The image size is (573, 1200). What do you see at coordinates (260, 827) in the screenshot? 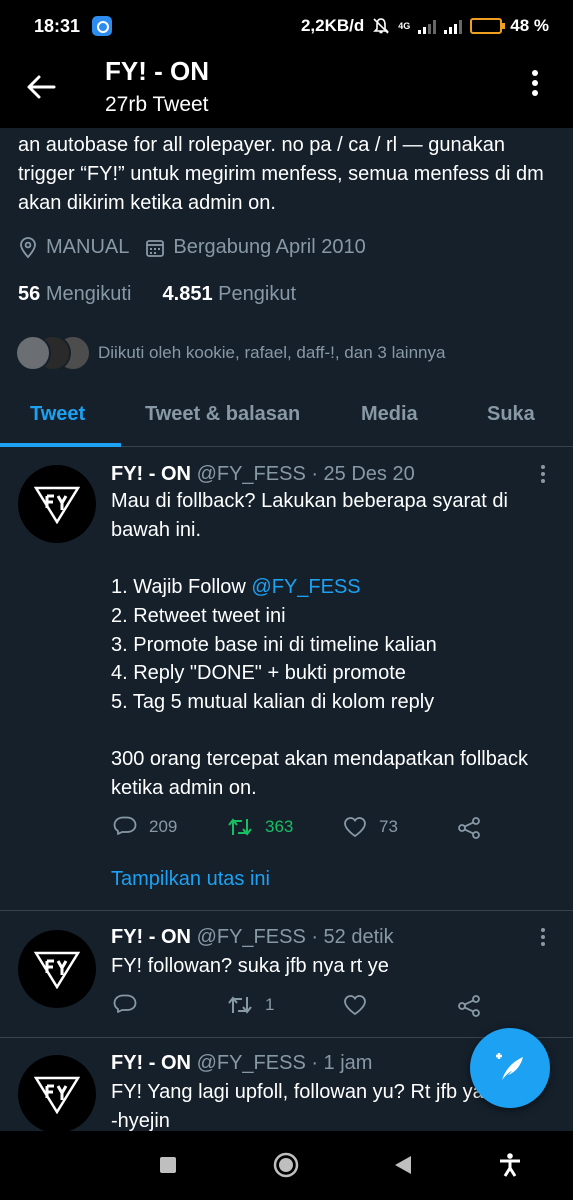
I see `retweet-button: 363` at bounding box center [260, 827].